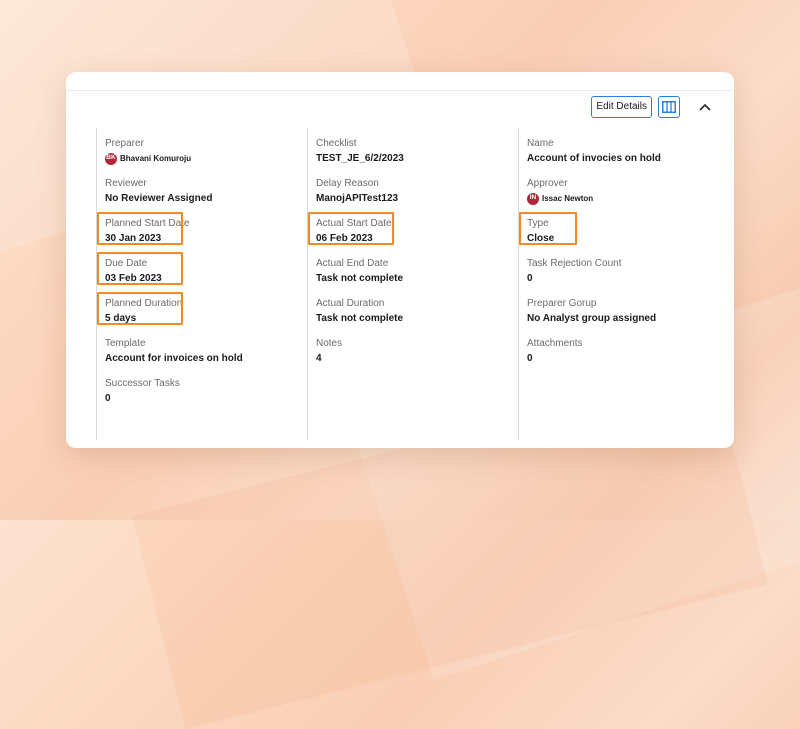 The image size is (800, 729). Describe the element at coordinates (351, 228) in the screenshot. I see `highlight-actual-start-date` at that location.